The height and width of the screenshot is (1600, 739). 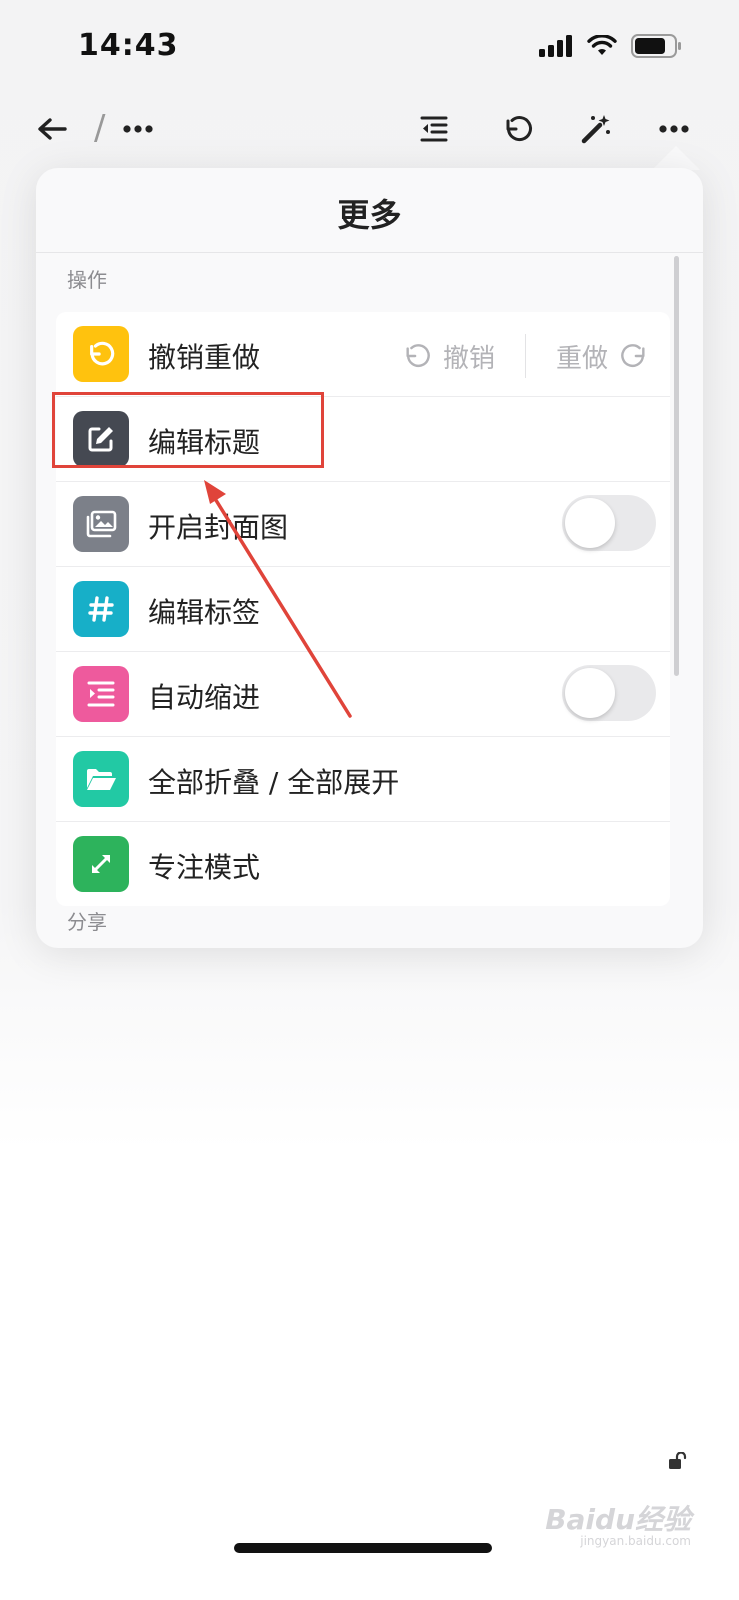 What do you see at coordinates (678, 1462) in the screenshot?
I see `unlock-icon` at bounding box center [678, 1462].